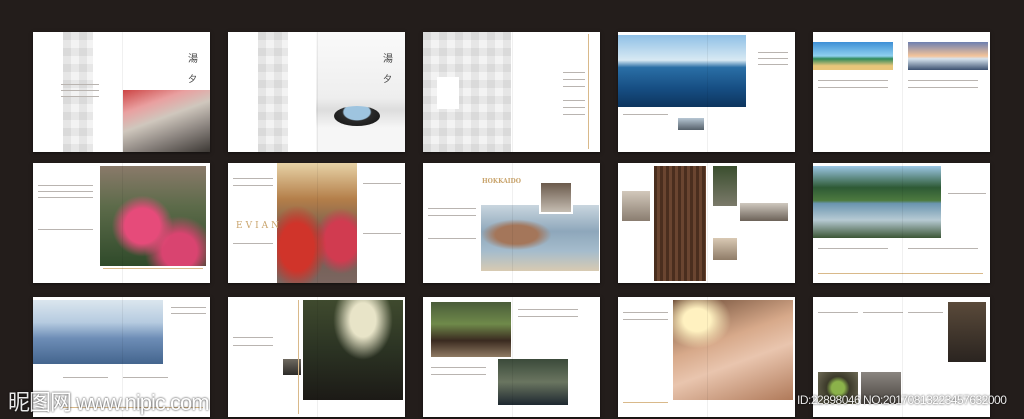 Image resolution: width=1024 pixels, height=419 pixels. Describe the element at coordinates (316, 92) in the screenshot. I see `spread-cover-bowl: 湯 夕` at that location.